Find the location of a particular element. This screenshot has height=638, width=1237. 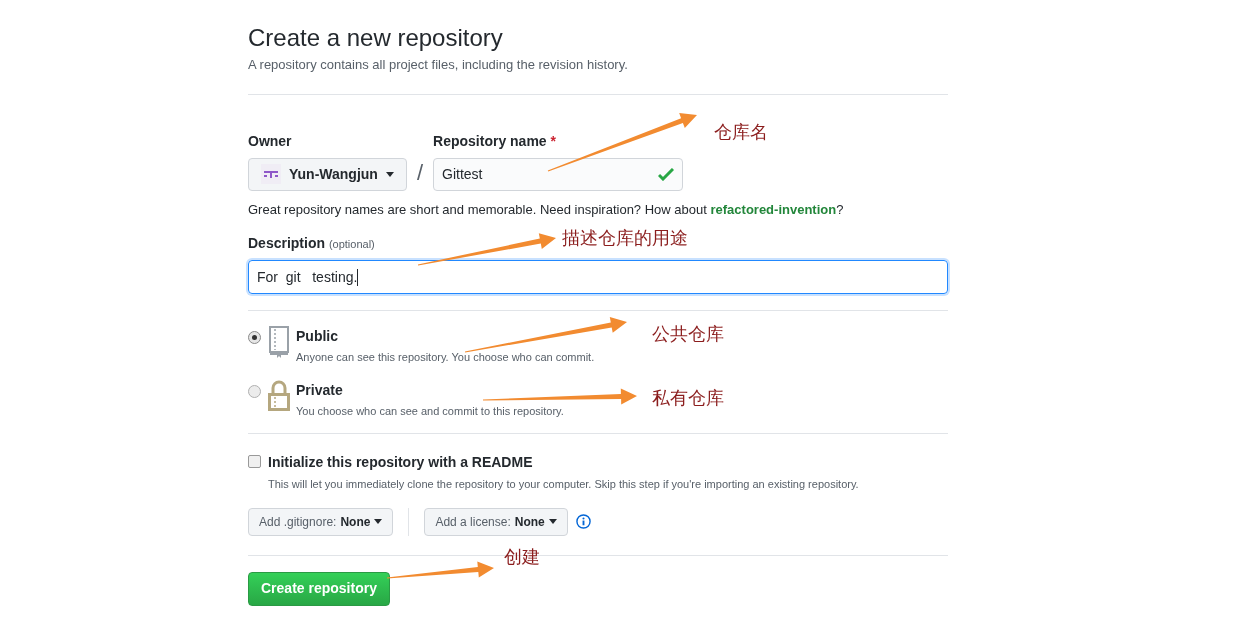

name-hint: Great repository names are short and memorable. Need inspiration? How about refactored-invention? is located at coordinates (546, 209).